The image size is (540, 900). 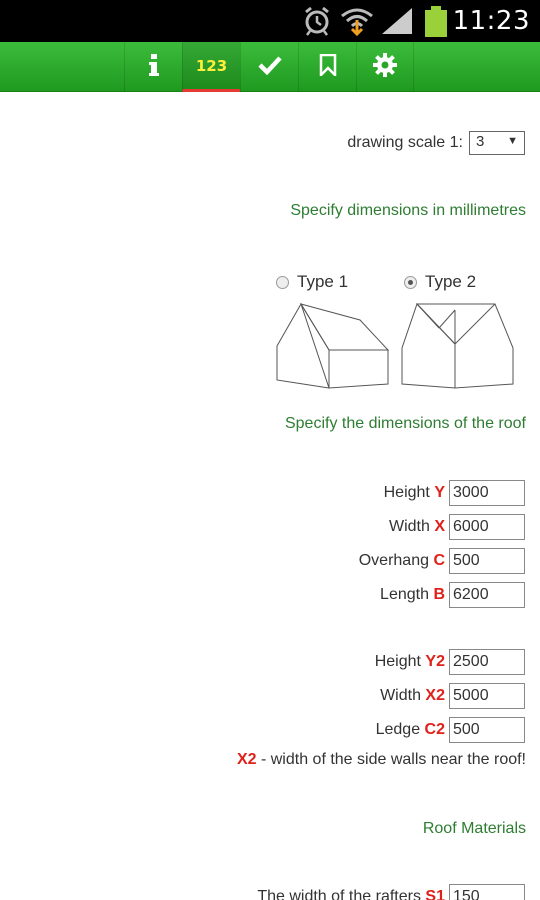 I want to click on ledge-c2-input, so click(x=487, y=730).